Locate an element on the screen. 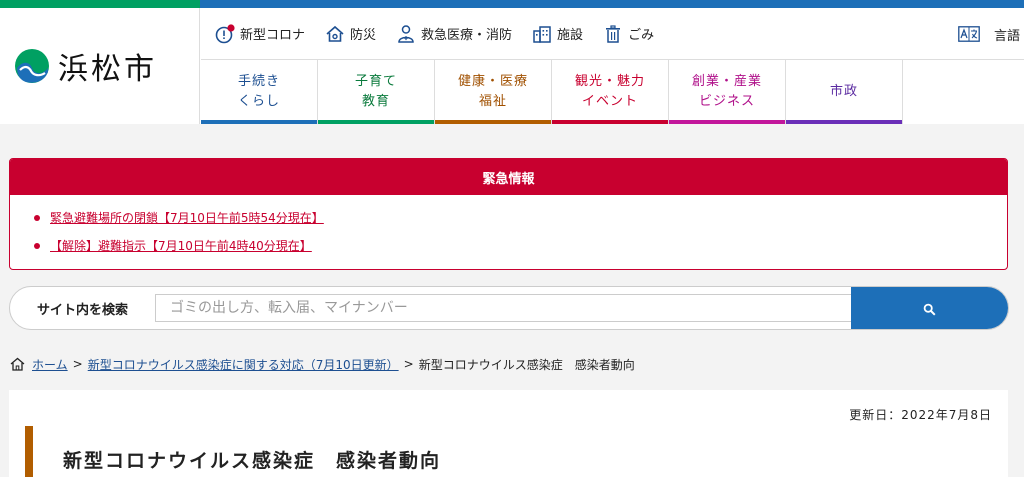 The image size is (1024, 477). util-item-garbage: ごみ is located at coordinates (628, 33).